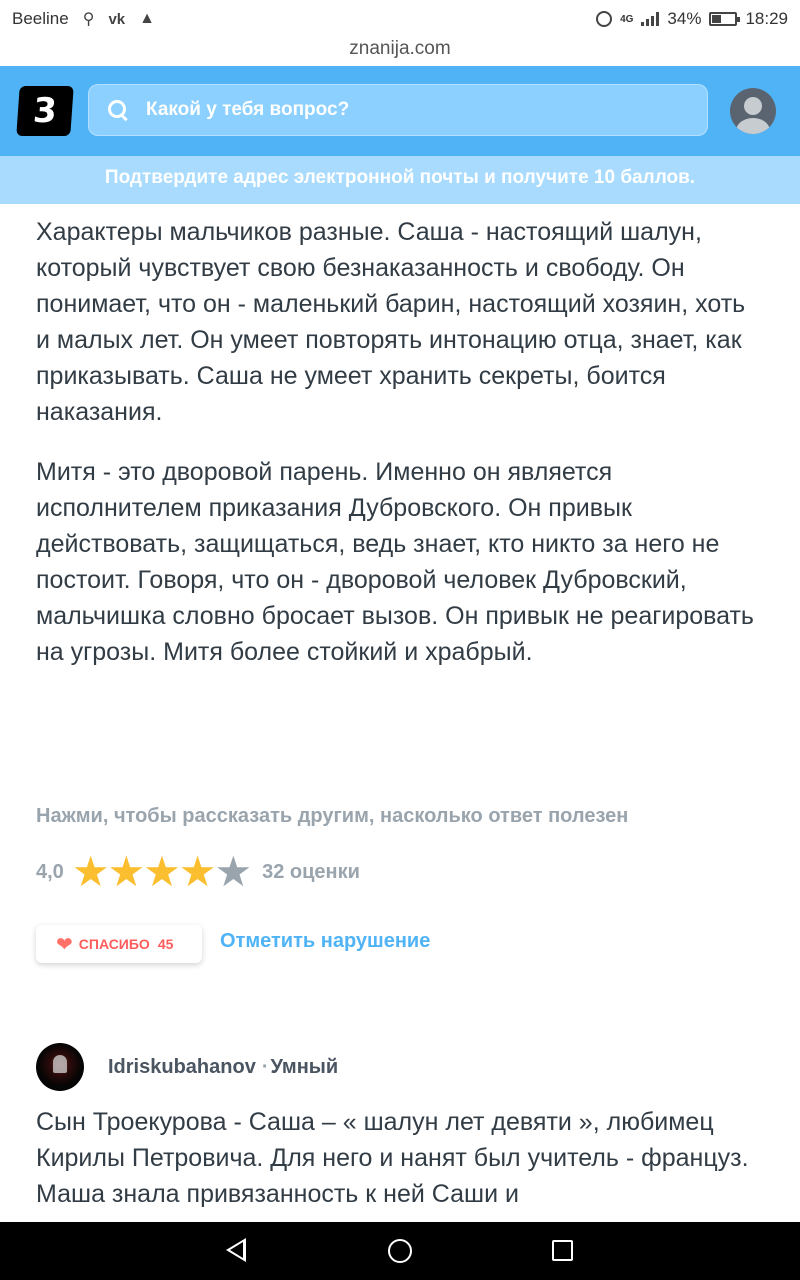  Describe the element at coordinates (627, 19) in the screenshot. I see `network-type: 4G` at that location.